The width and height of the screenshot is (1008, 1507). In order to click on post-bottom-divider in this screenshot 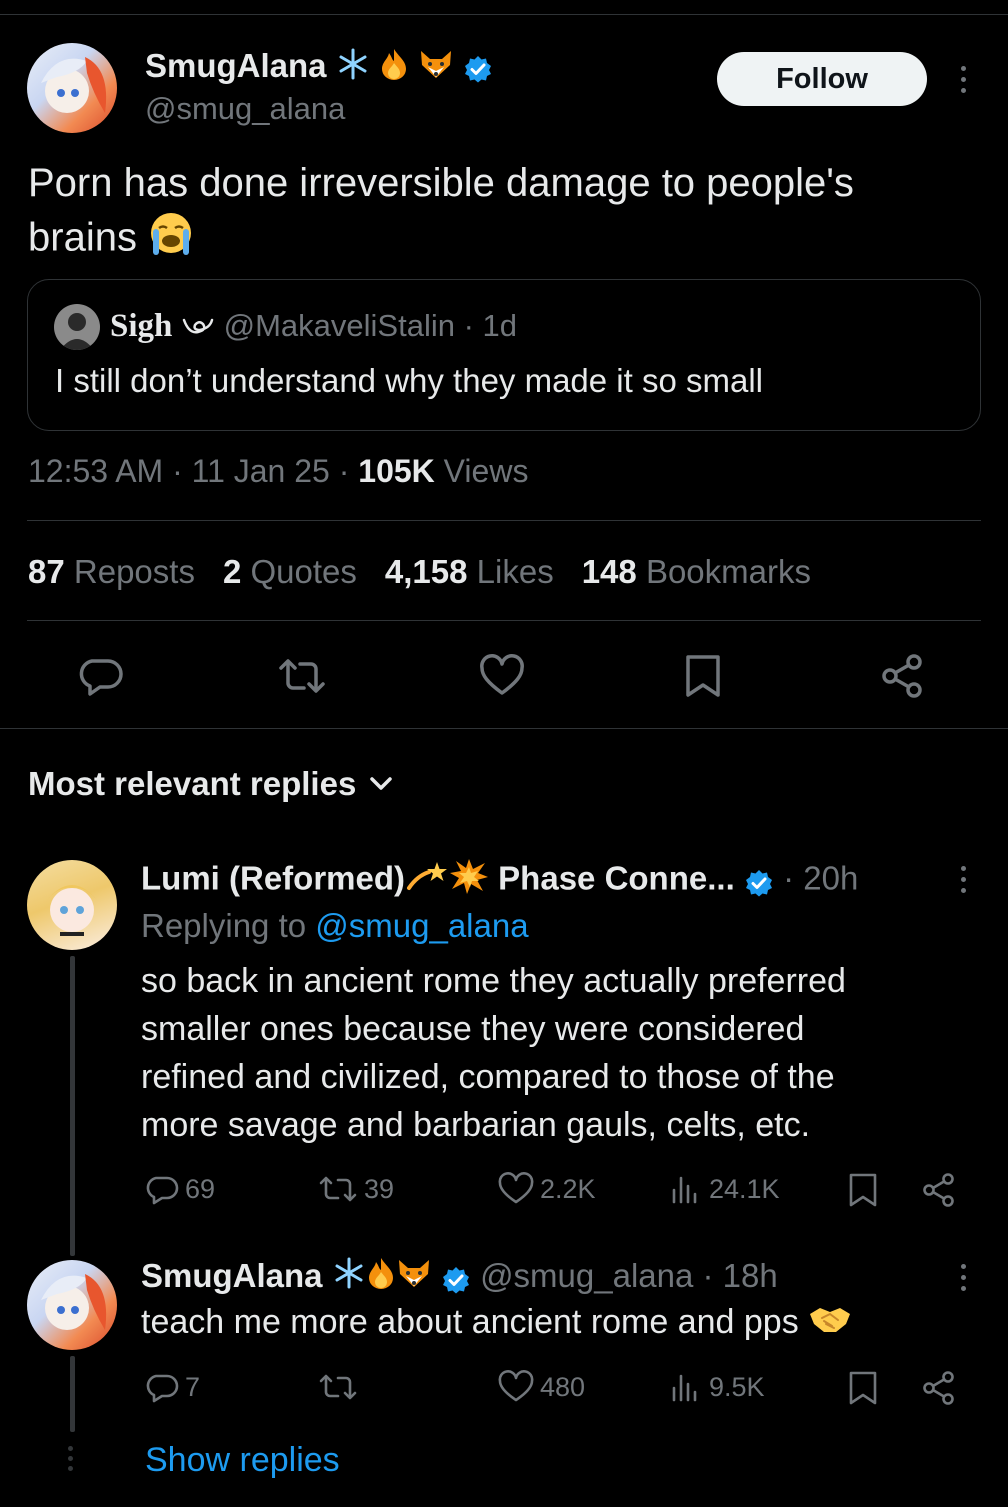, I will do `click(504, 728)`.